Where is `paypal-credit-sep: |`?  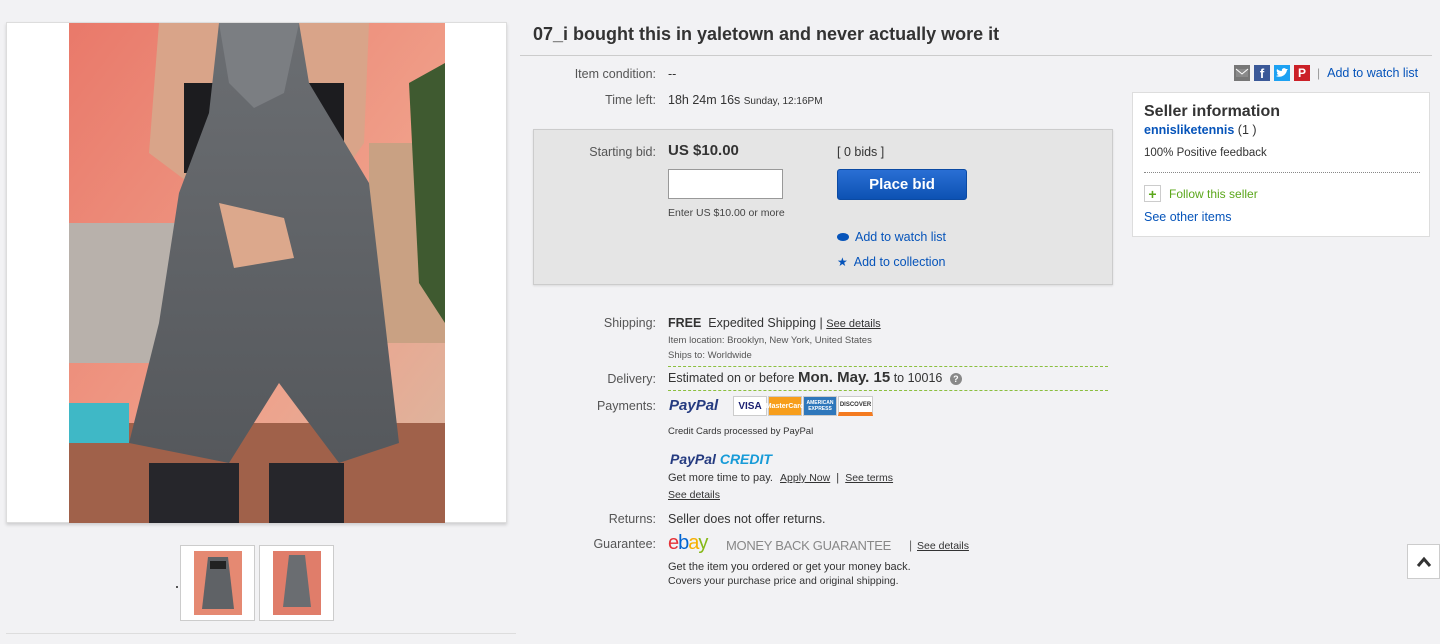 paypal-credit-sep: | is located at coordinates (838, 478).